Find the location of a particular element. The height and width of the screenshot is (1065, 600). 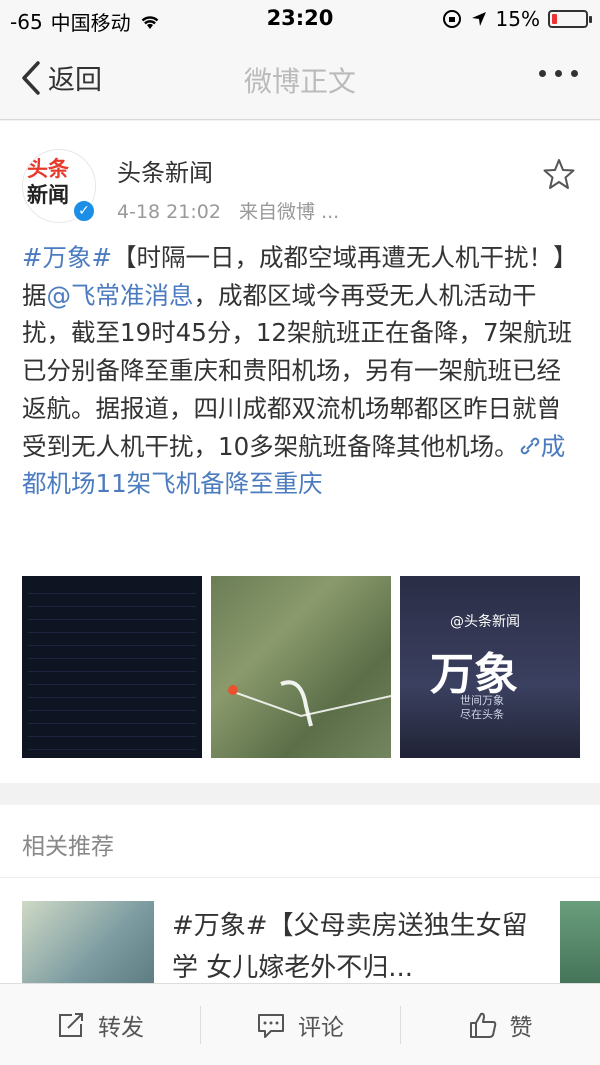

hashtag-link: #万象# is located at coordinates (67, 257).